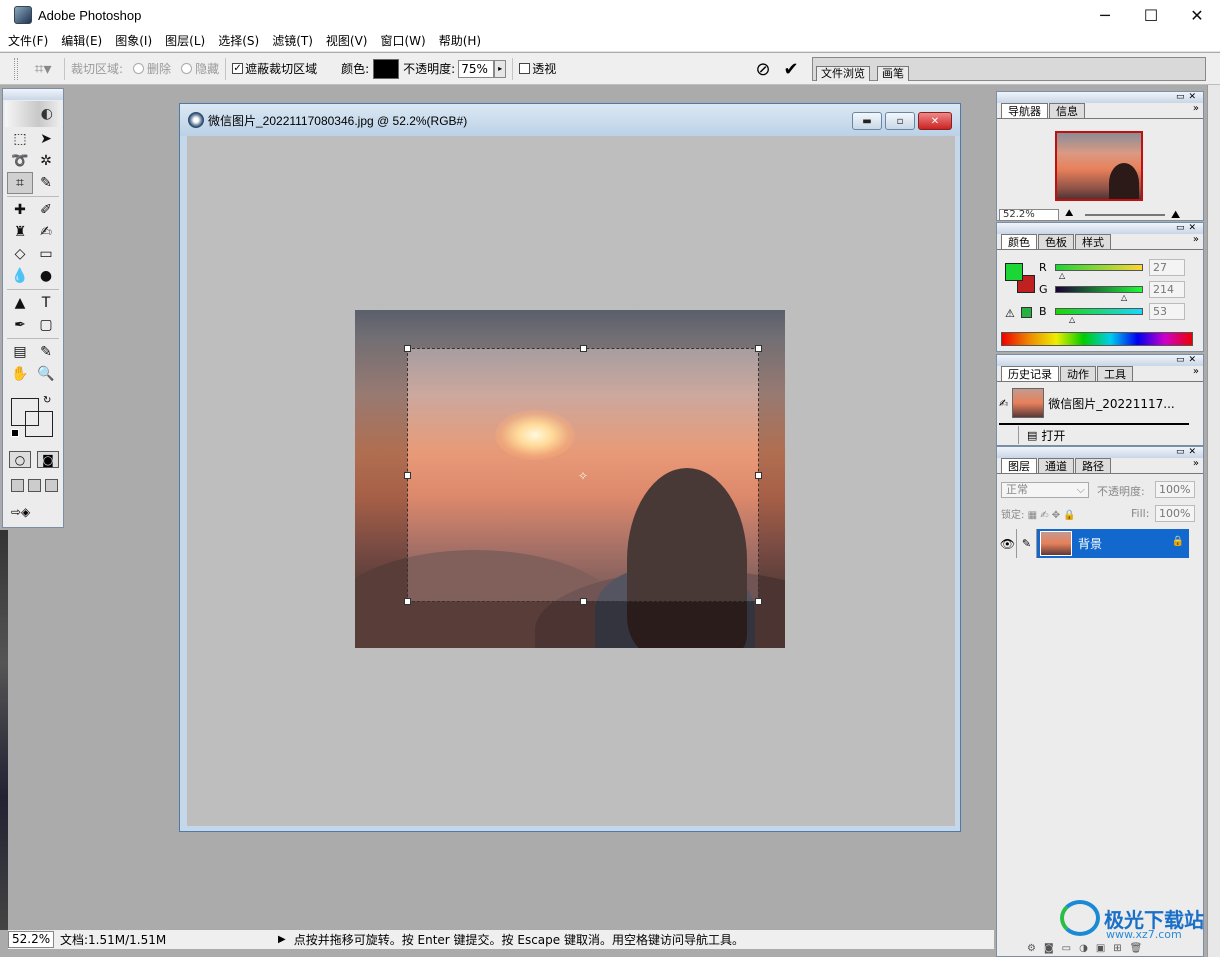 This screenshot has height=957, width=1220. I want to click on hide-radio, so click(187, 68).